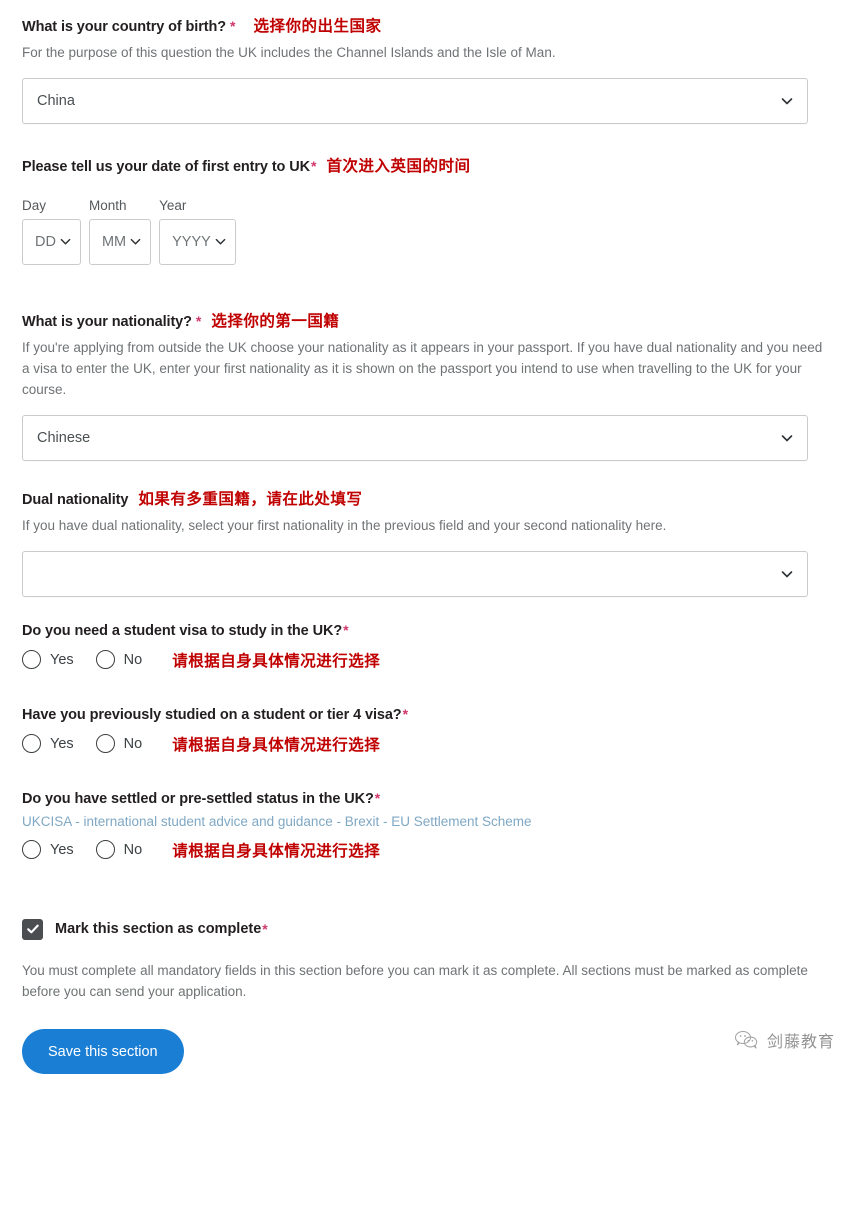 The width and height of the screenshot is (855, 1220). Describe the element at coordinates (158, 929) in the screenshot. I see `mark-complete-label: Mark this section as complete` at that location.